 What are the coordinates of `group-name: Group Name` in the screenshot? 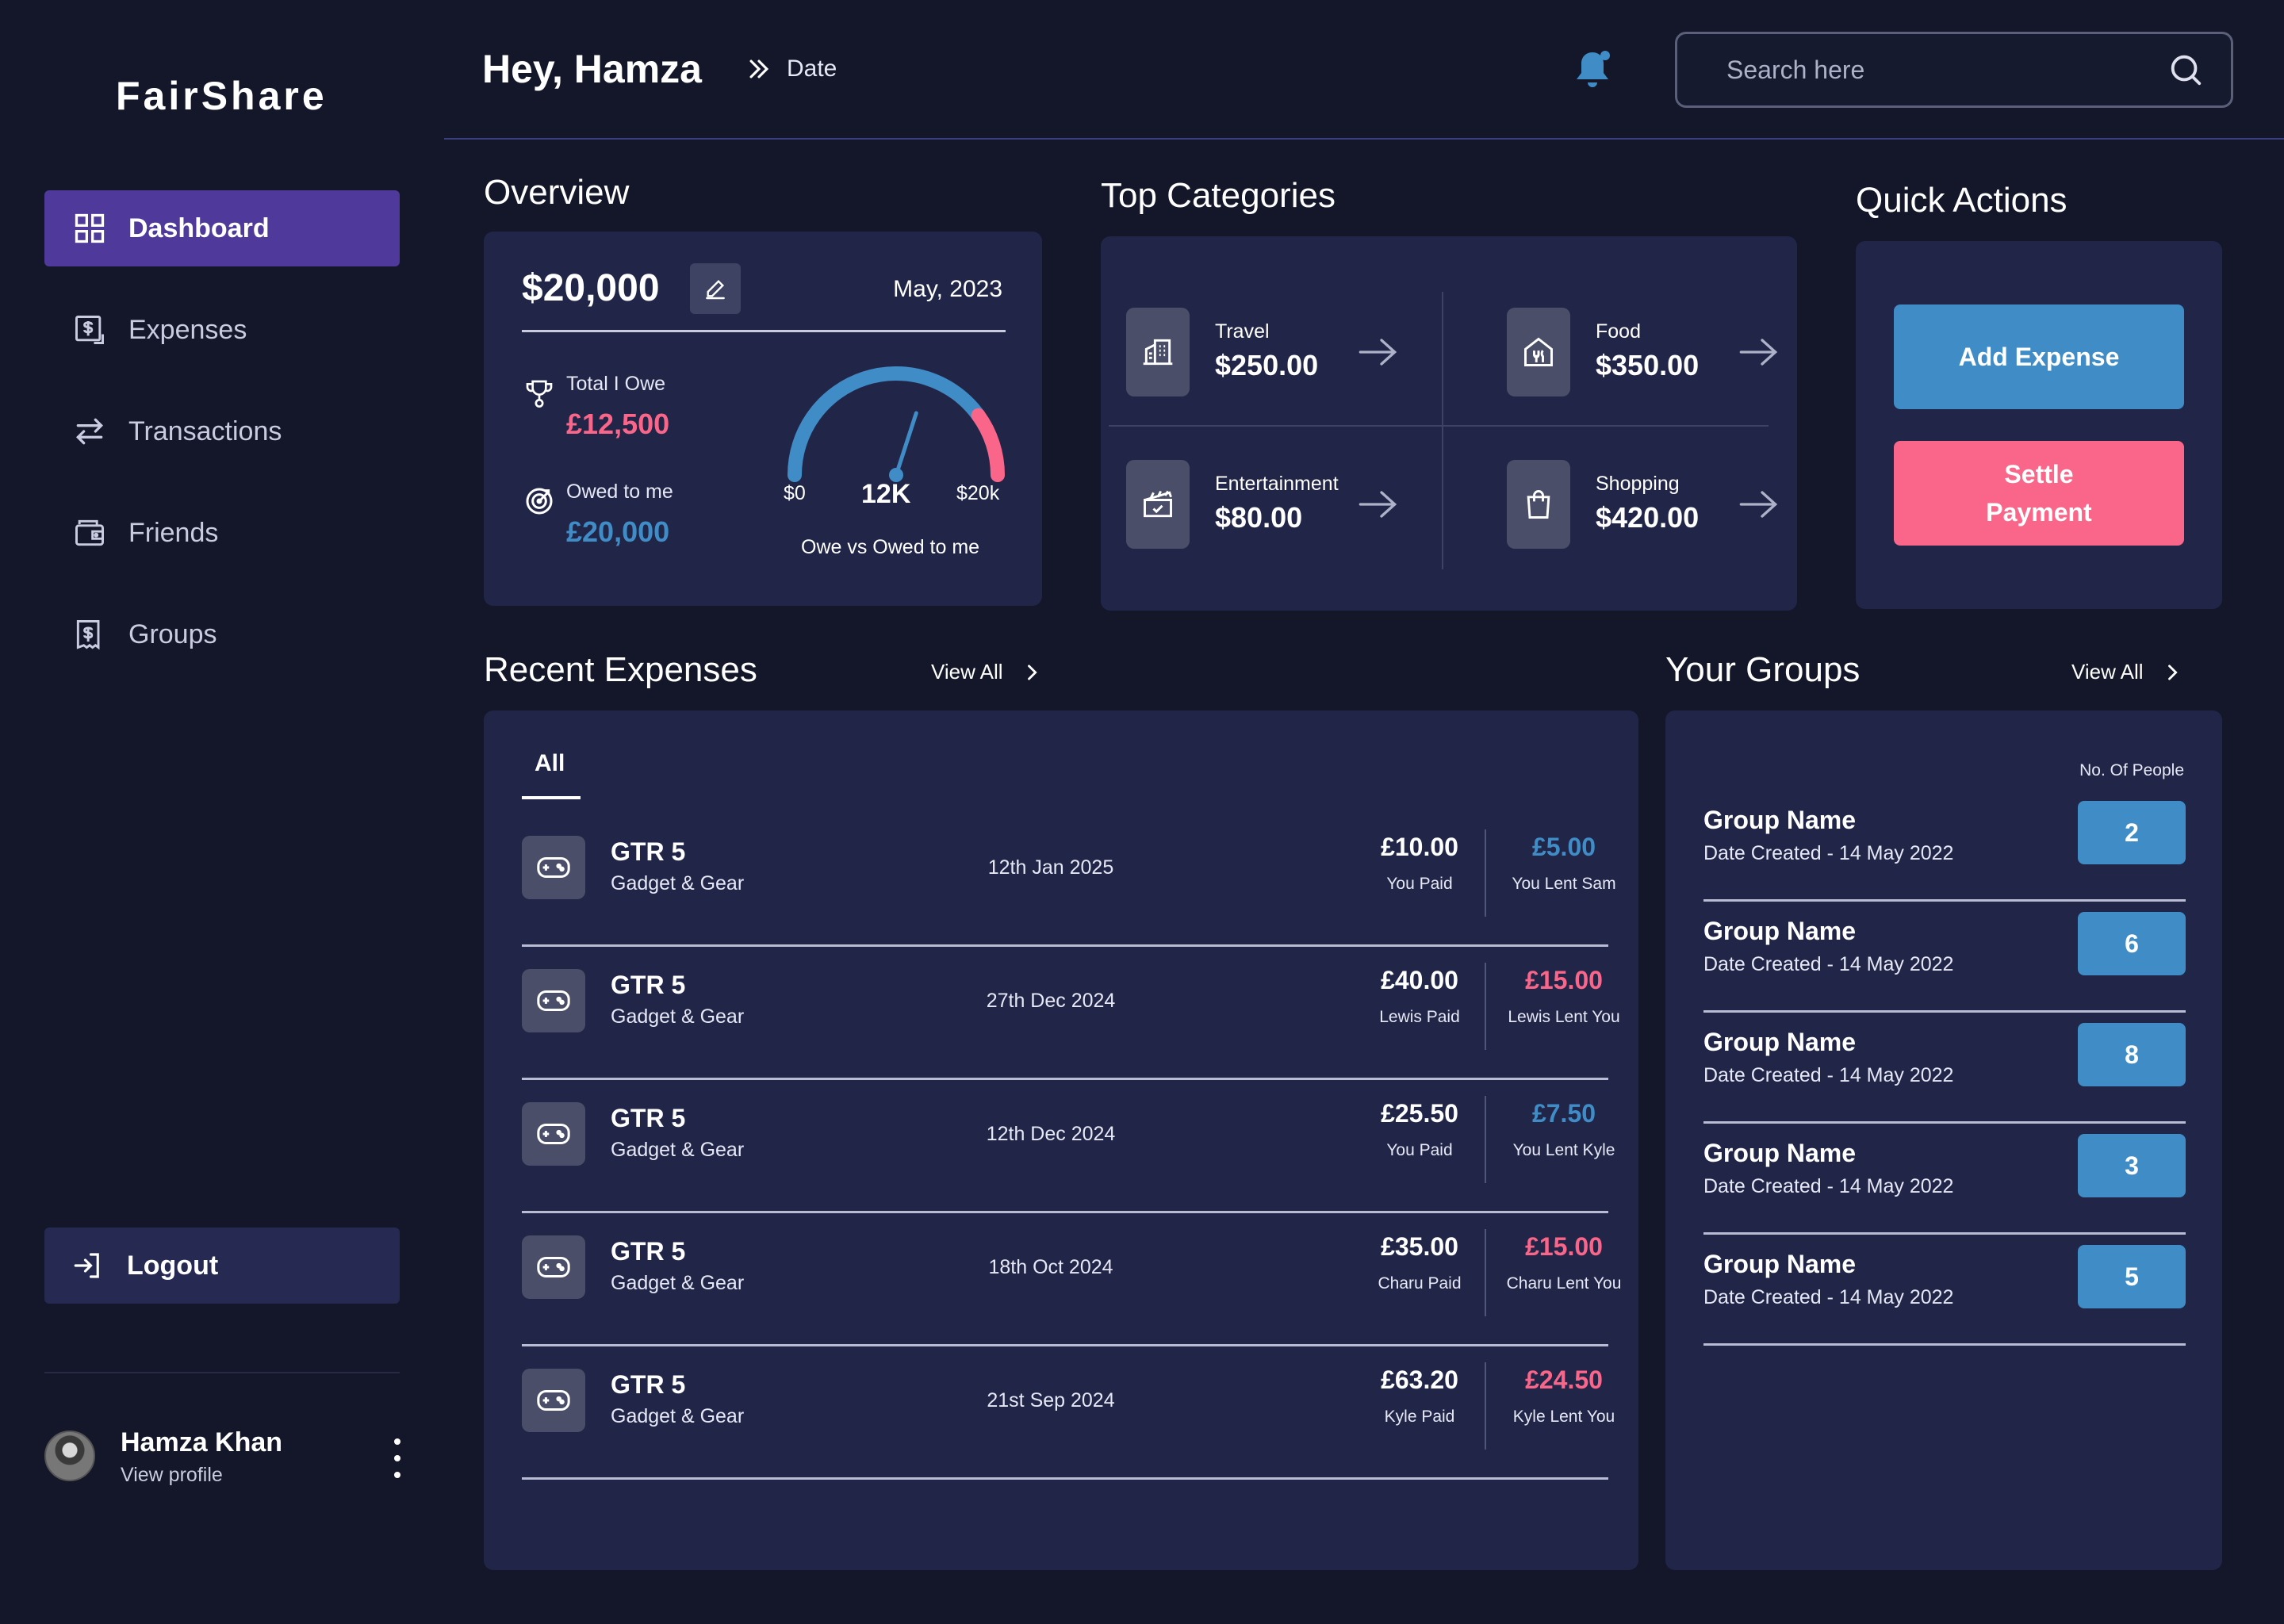 It's located at (1780, 1264).